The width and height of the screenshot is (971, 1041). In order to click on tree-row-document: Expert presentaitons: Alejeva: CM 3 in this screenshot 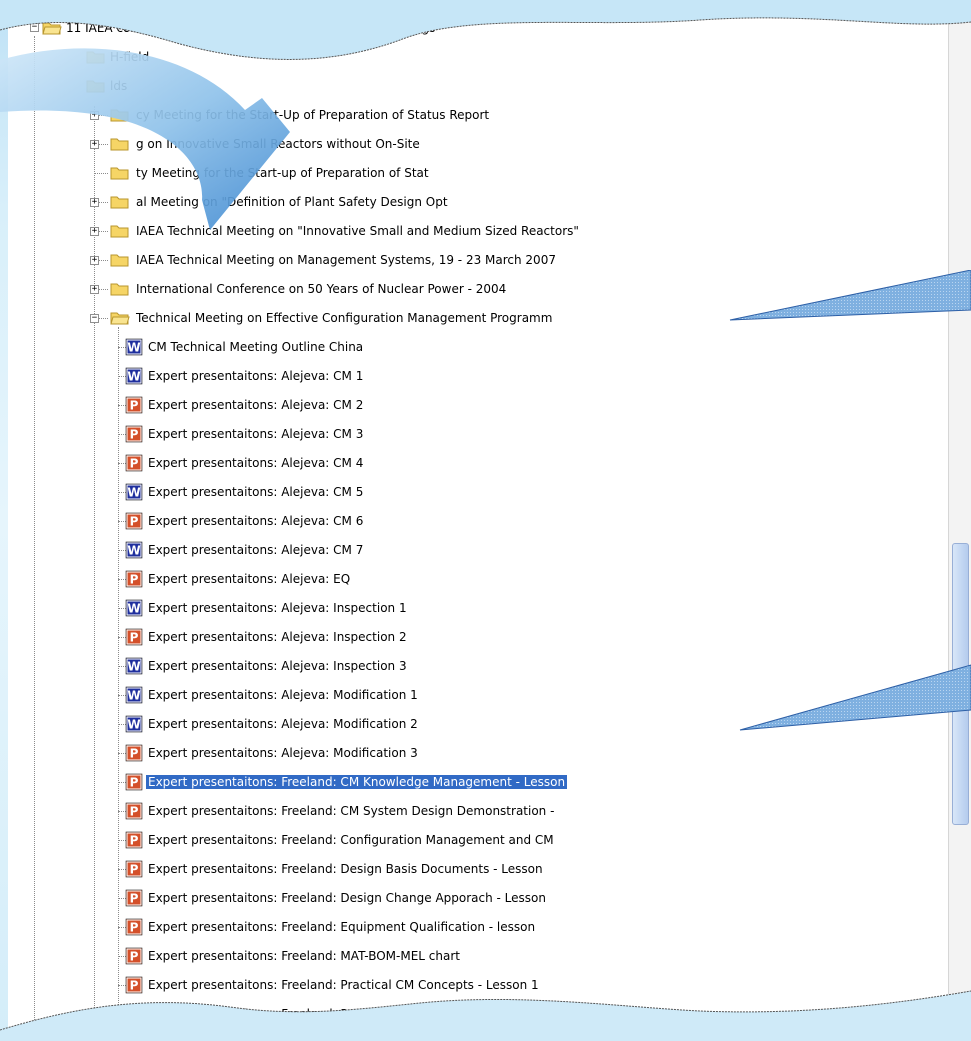, I will do `click(255, 434)`.